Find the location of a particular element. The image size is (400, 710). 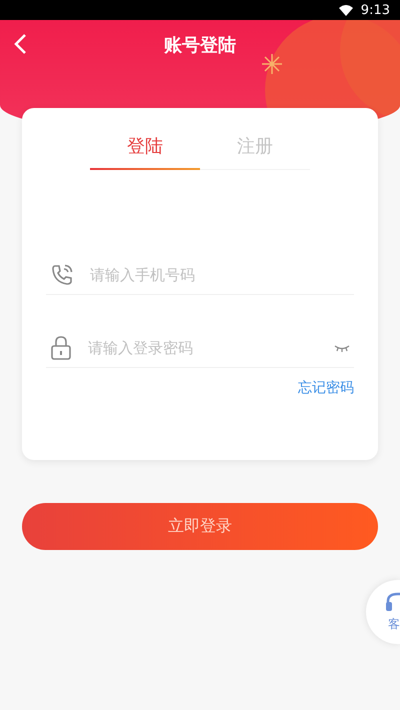

lock-icon is located at coordinates (61, 348).